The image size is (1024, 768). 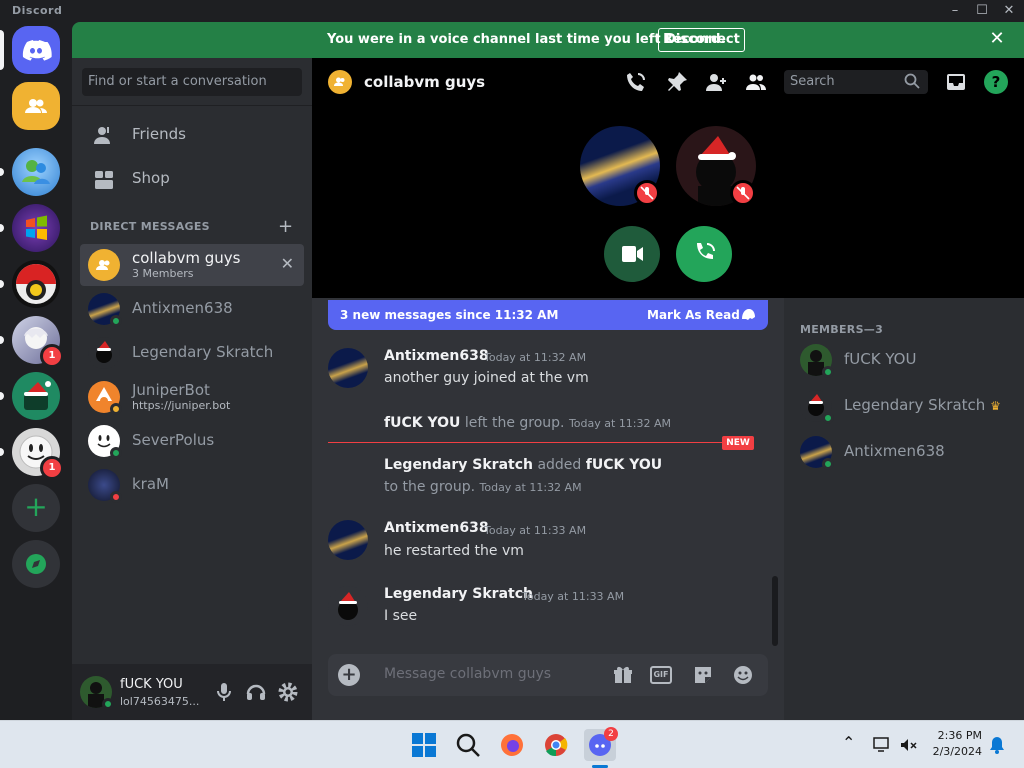 What do you see at coordinates (661, 675) in the screenshot?
I see `gif-icon: GIF` at bounding box center [661, 675].